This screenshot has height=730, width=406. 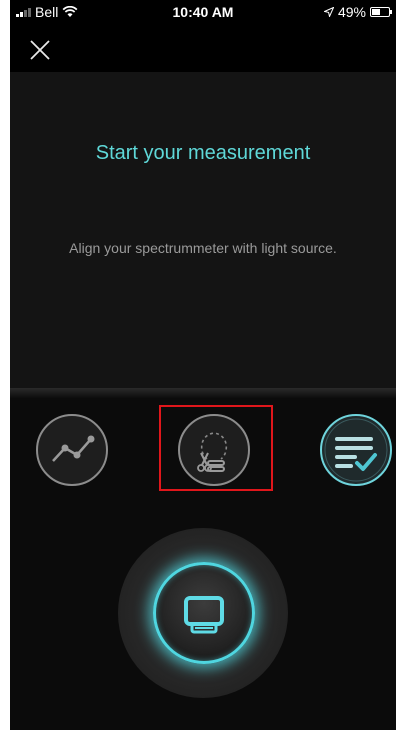 What do you see at coordinates (203, 48) in the screenshot?
I see `top-nav` at bounding box center [203, 48].